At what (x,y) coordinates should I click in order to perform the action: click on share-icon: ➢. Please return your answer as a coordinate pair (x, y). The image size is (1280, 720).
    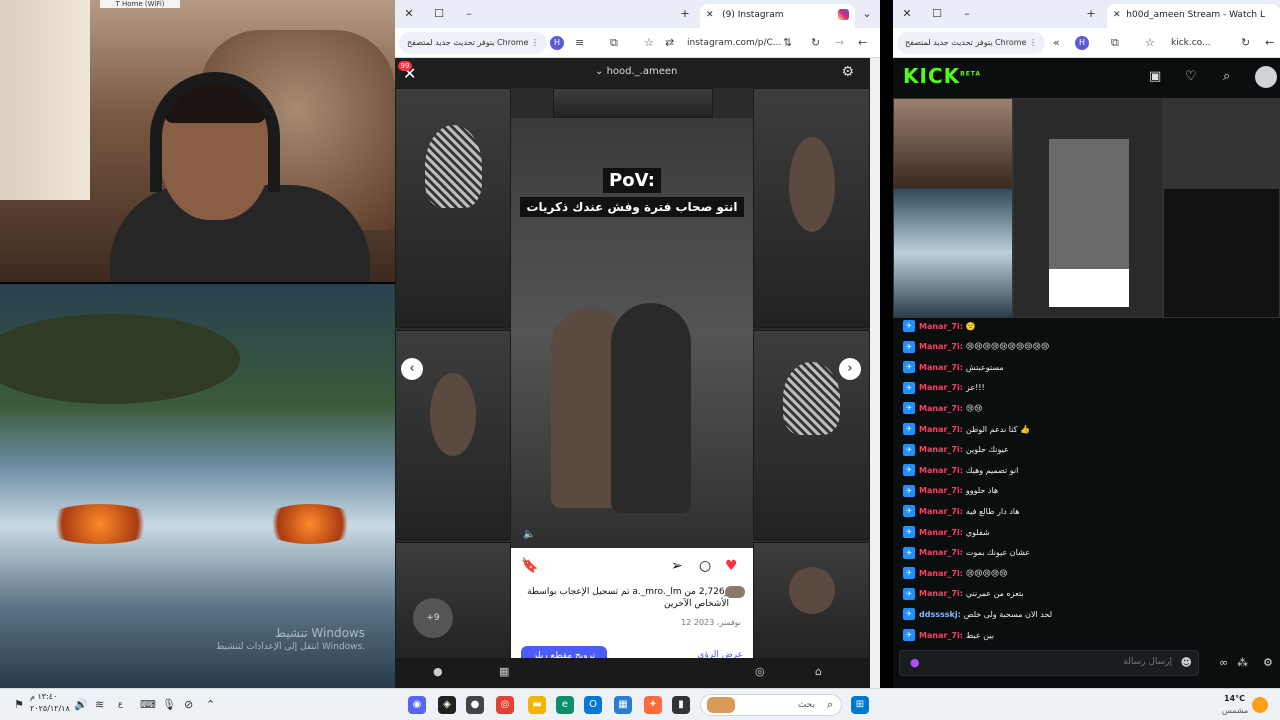
    Looking at the image, I should click on (677, 566).